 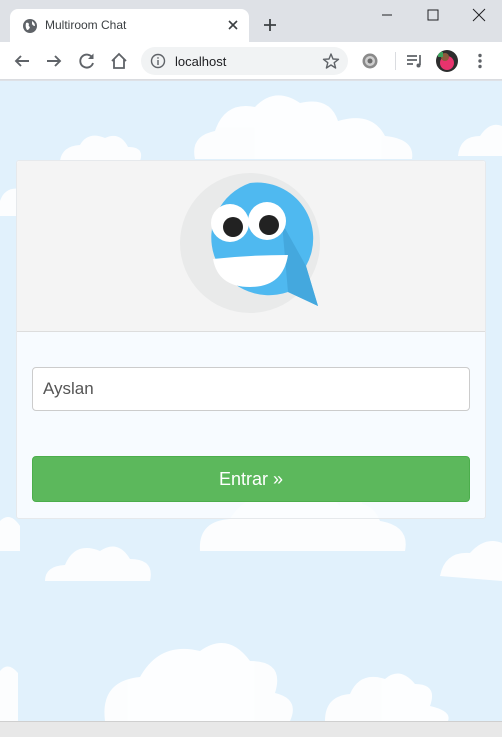 What do you see at coordinates (30, 26) in the screenshot?
I see `globe-icon` at bounding box center [30, 26].